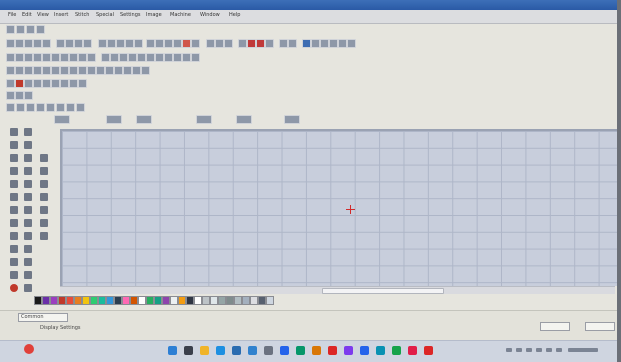 This screenshot has height=362, width=621. What do you see at coordinates (210, 15) in the screenshot?
I see `menu-window: Window` at bounding box center [210, 15].